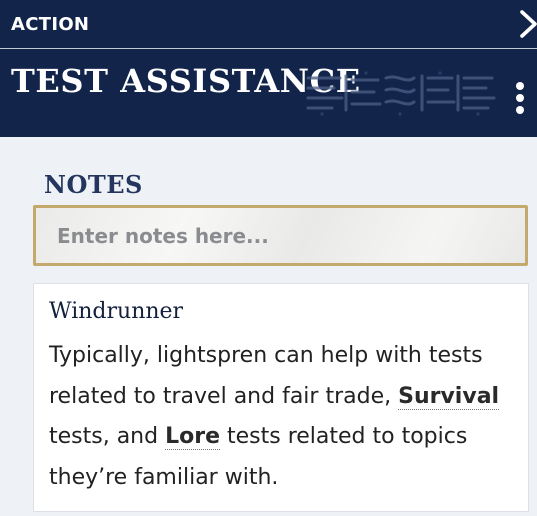  I want to click on category-label: ACTION, so click(50, 24).